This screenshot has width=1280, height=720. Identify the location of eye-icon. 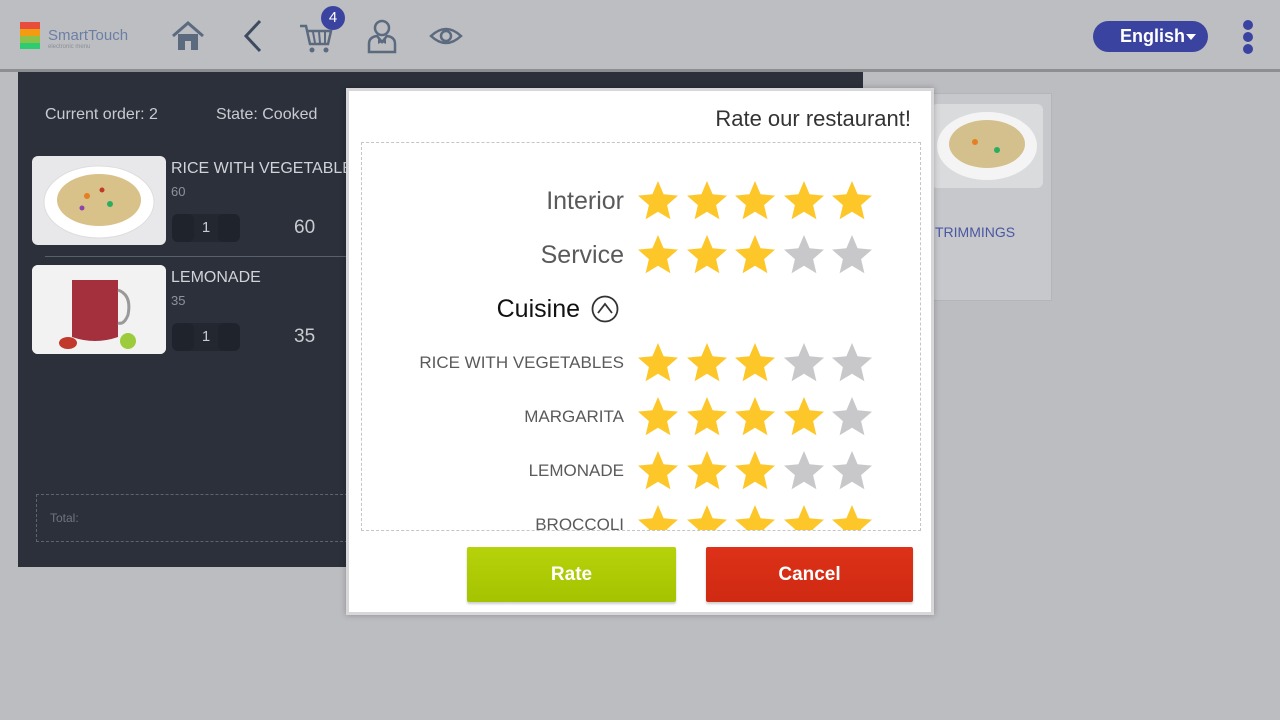
(446, 36).